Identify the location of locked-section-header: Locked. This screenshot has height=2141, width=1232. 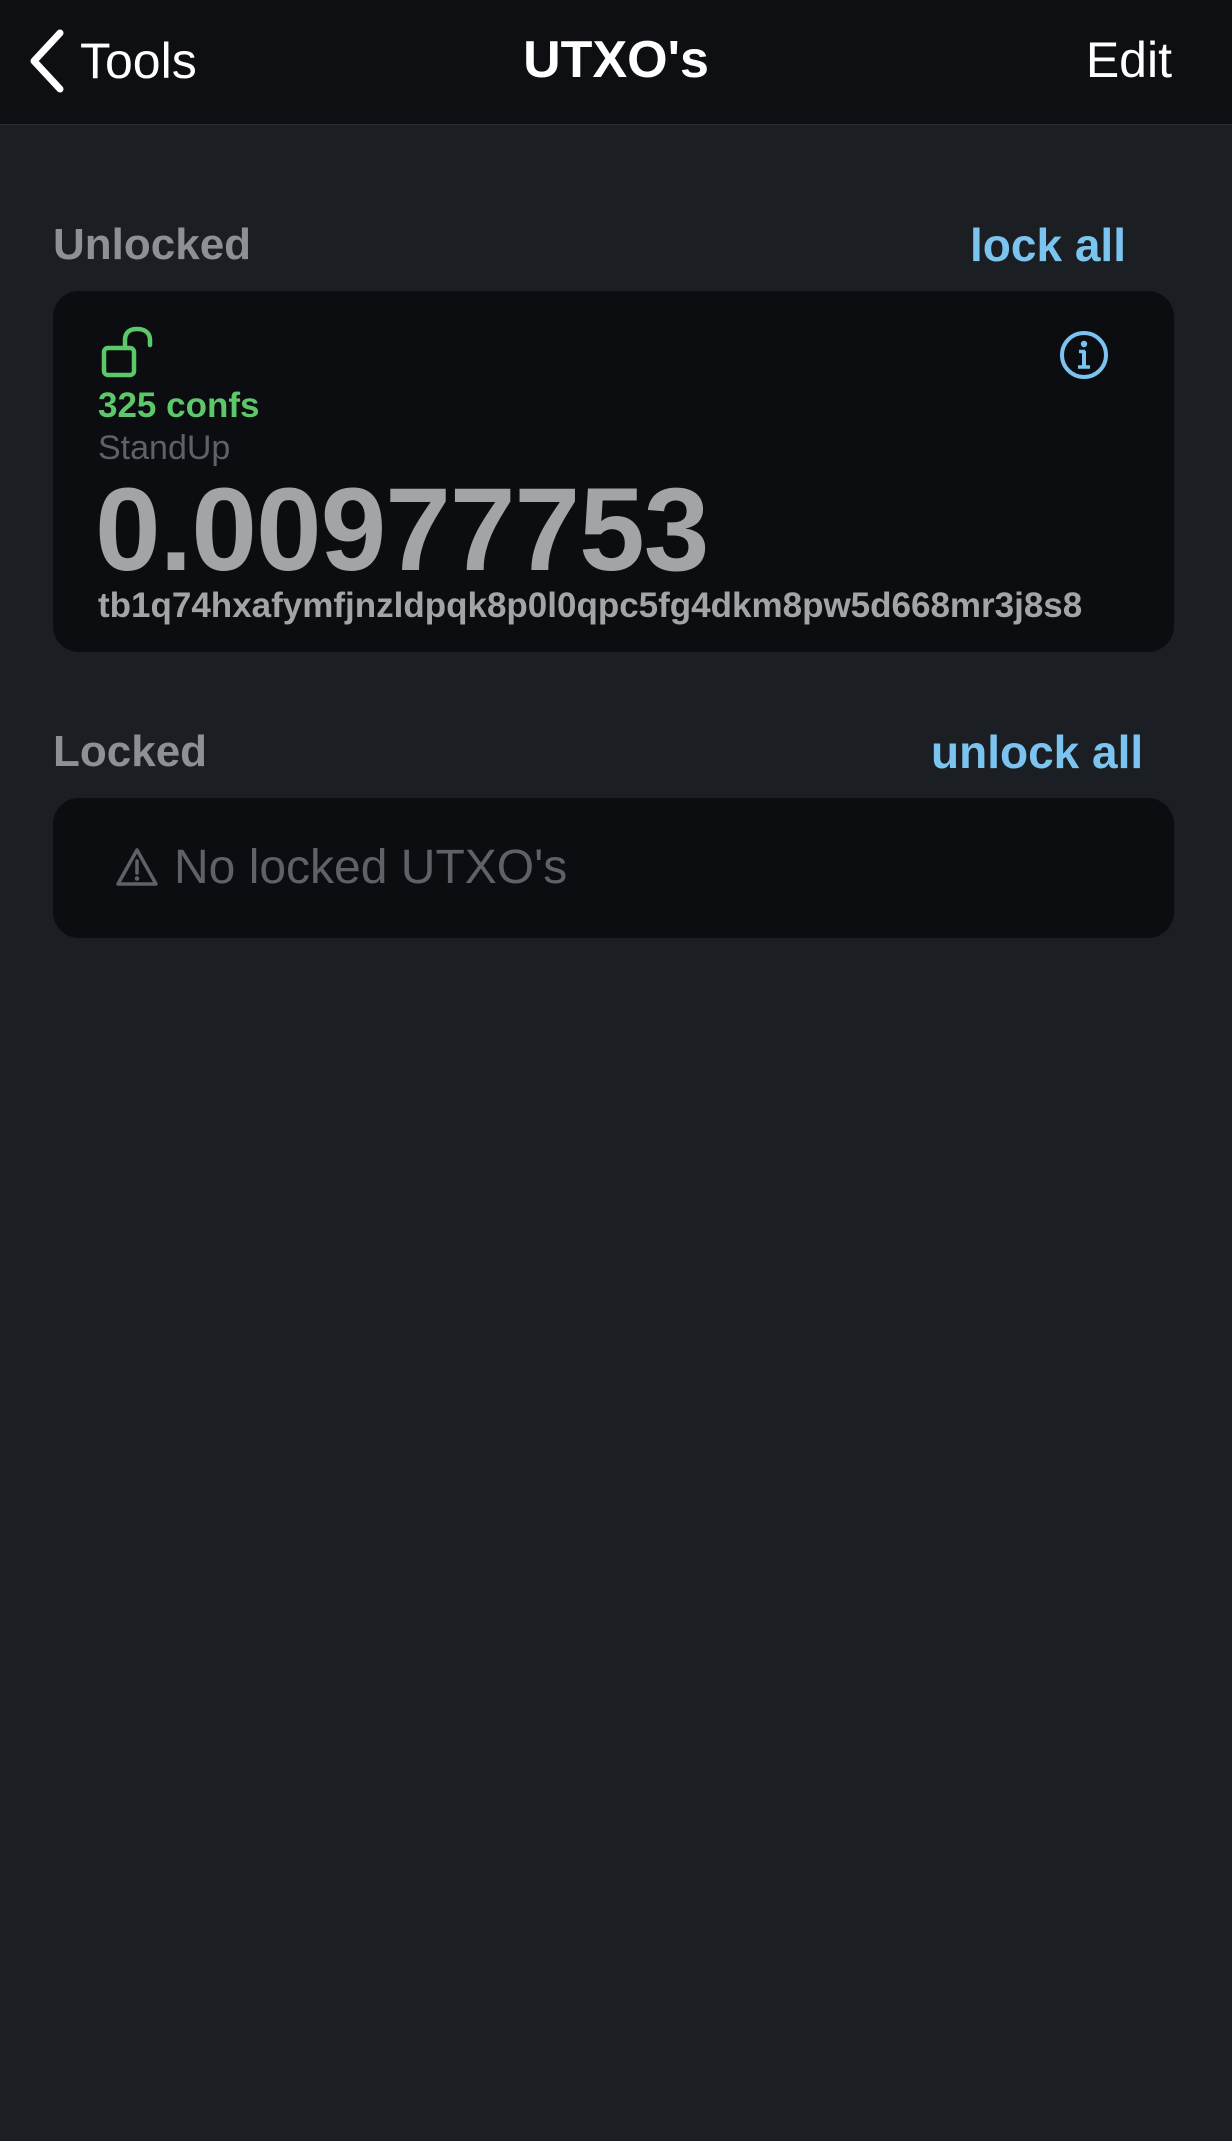
(130, 751).